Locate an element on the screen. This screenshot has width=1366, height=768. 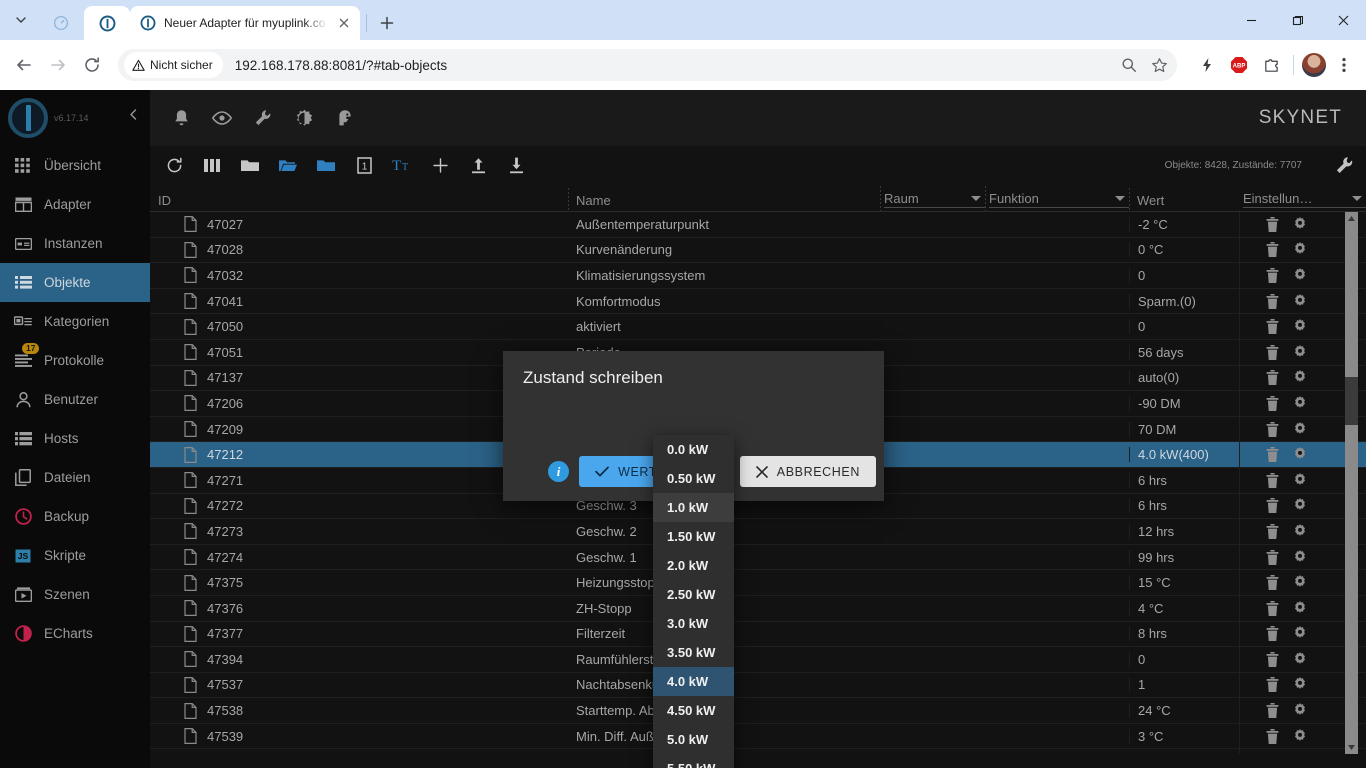
sidebar-item-benutzer: Benutzer is located at coordinates (75, 399).